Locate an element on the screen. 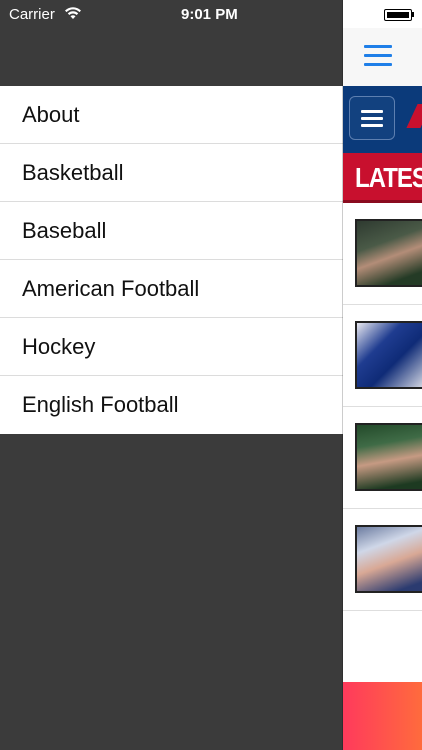 The image size is (422, 750). menu-item-about: About is located at coordinates (171, 115).